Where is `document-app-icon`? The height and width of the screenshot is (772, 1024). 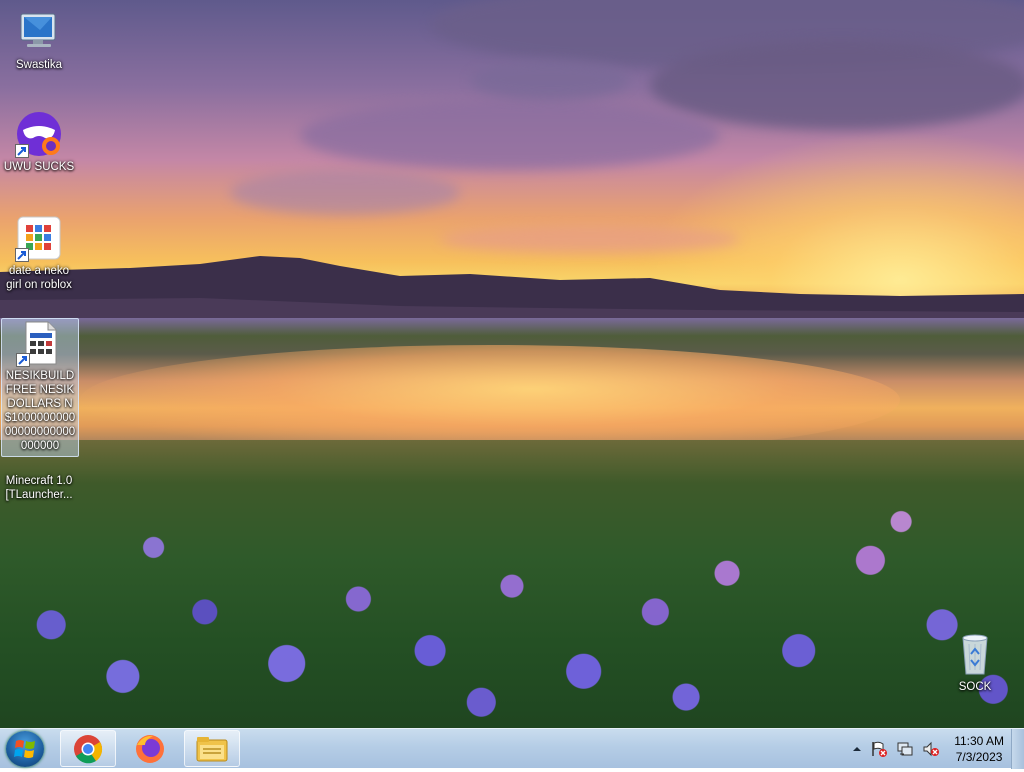 document-app-icon is located at coordinates (40, 343).